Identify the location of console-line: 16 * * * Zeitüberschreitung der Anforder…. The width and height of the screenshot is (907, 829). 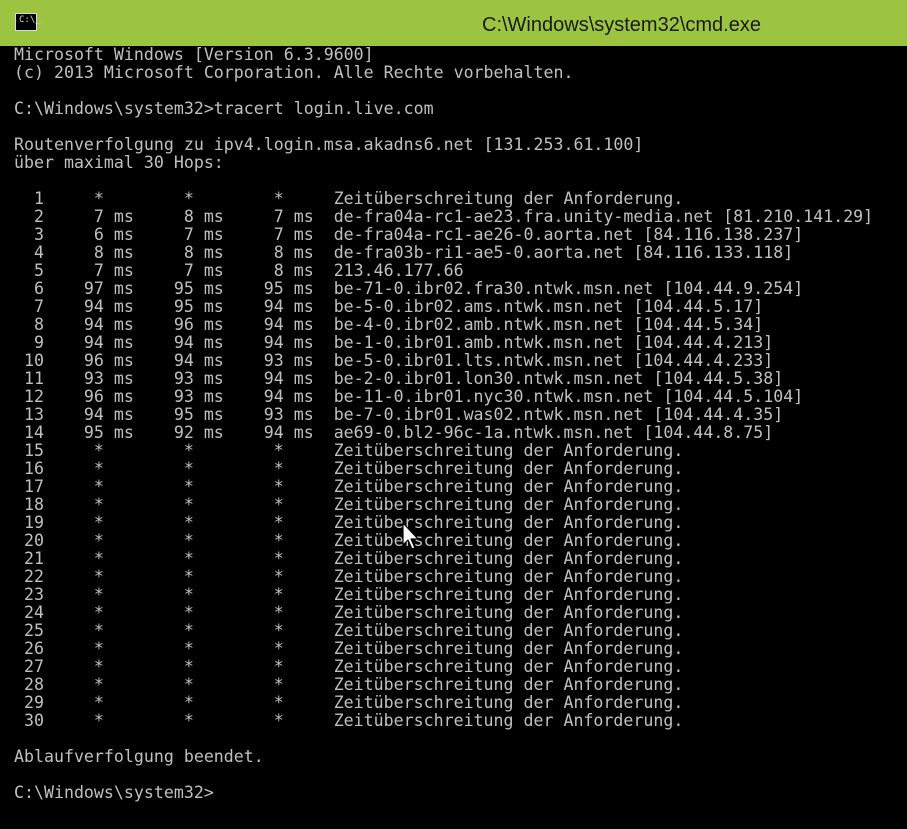
(349, 468).